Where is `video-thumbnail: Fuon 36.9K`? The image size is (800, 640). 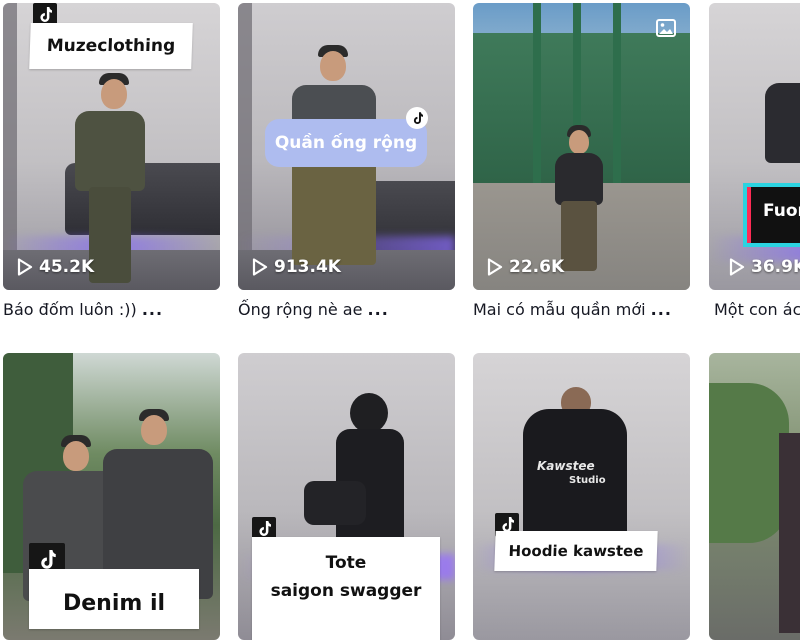 video-thumbnail: Fuon 36.9K is located at coordinates (754, 146).